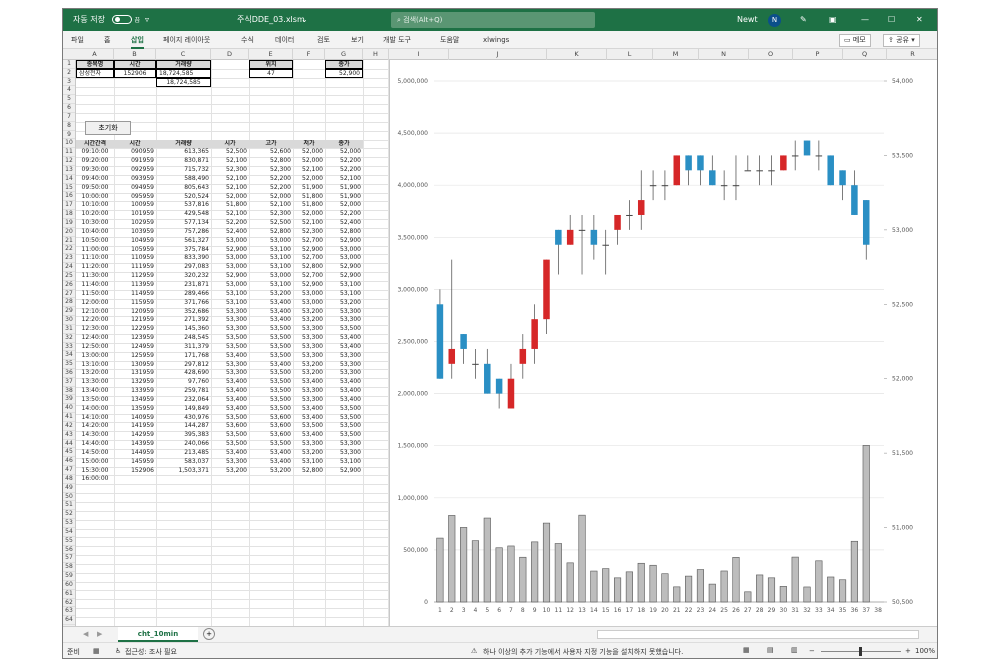  I want to click on cell: 583,037, so click(183, 462).